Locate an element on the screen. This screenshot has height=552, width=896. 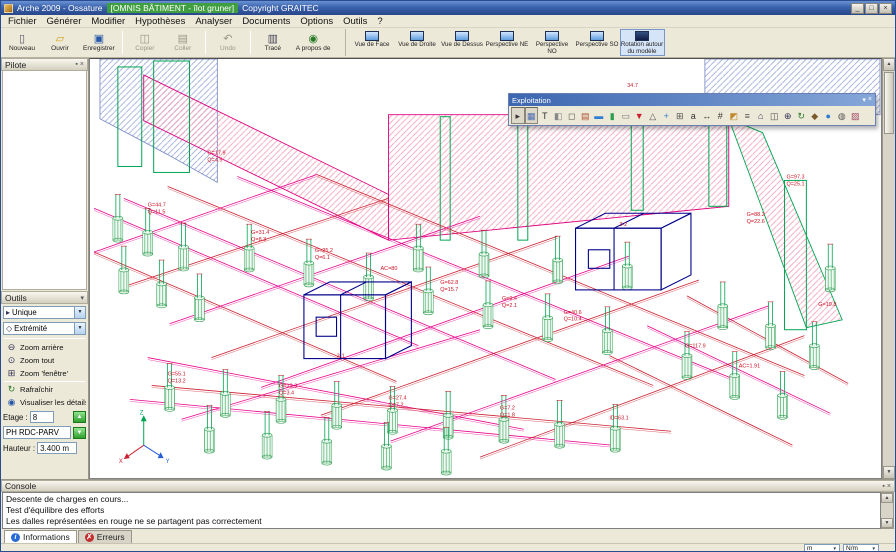
menu-item-gnrer: Générer is located at coordinates (64, 21).